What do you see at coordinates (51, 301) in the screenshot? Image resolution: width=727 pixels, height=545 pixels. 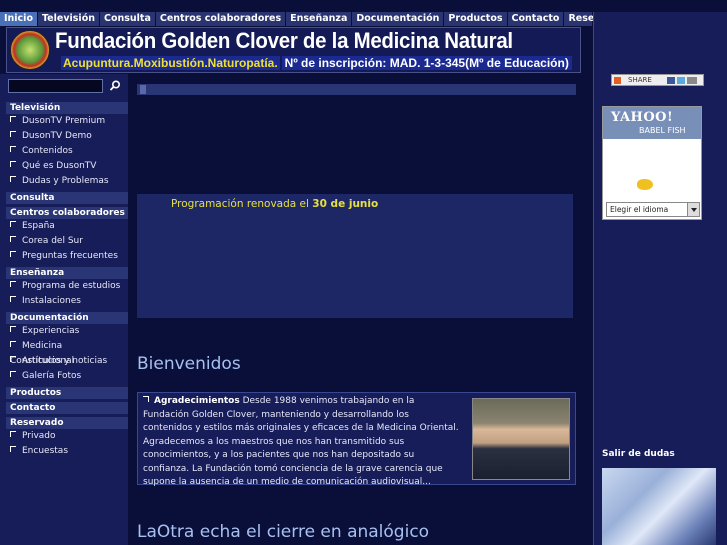 I see `sidebar-item-label: Instalaciones` at bounding box center [51, 301].